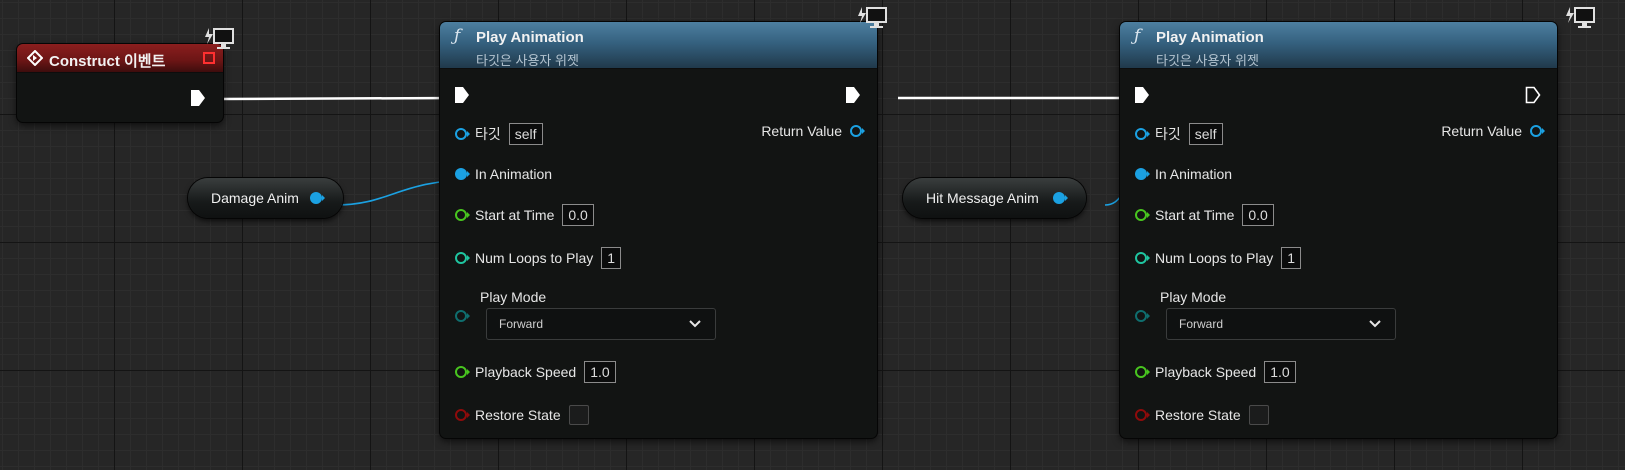 Image resolution: width=1625 pixels, height=470 pixels. What do you see at coordinates (255, 198) in the screenshot?
I see `variable-label: Damage Anim` at bounding box center [255, 198].